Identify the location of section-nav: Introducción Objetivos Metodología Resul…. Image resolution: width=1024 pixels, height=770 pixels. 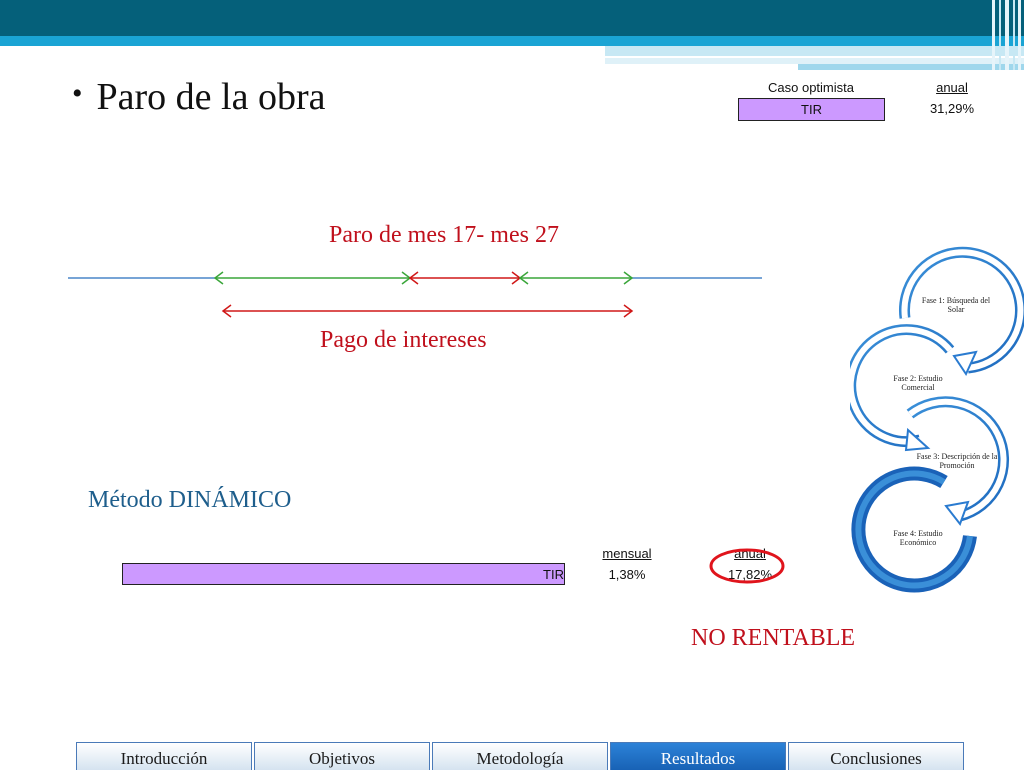
(521, 756).